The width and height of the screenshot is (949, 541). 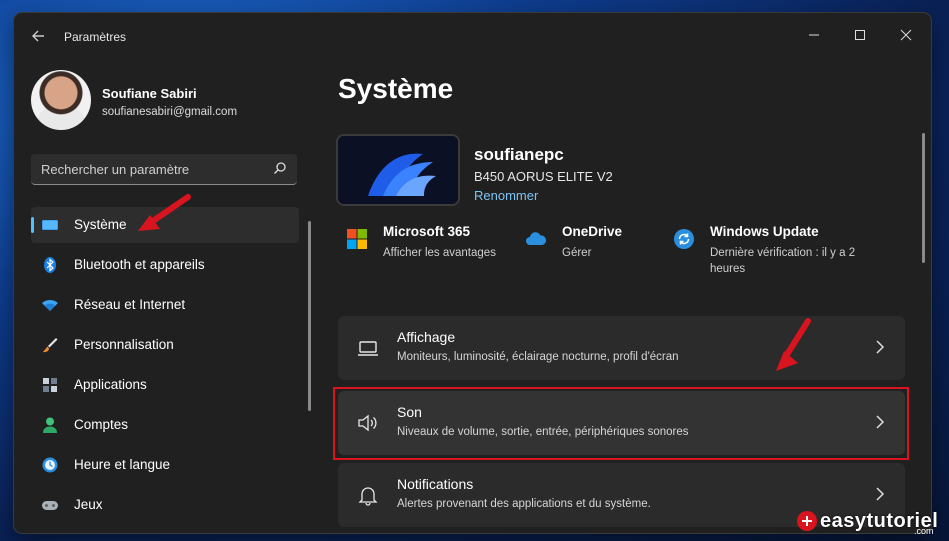 What do you see at coordinates (50, 465) in the screenshot?
I see `clock-globe-icon` at bounding box center [50, 465].